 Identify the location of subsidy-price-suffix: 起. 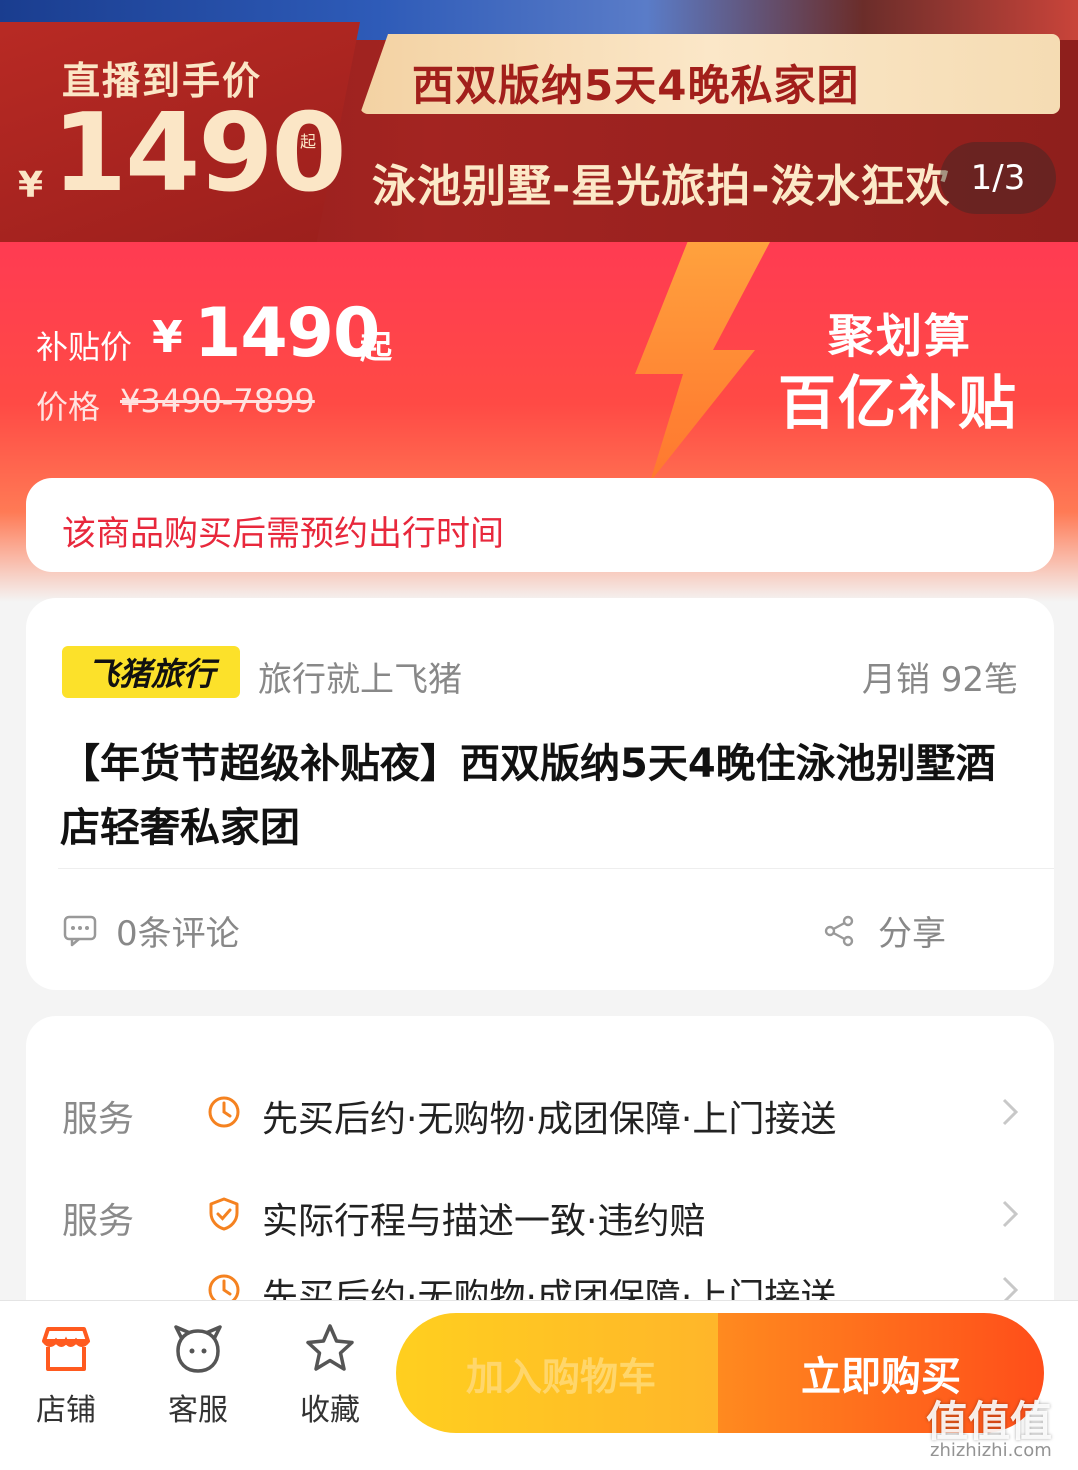
(376, 347).